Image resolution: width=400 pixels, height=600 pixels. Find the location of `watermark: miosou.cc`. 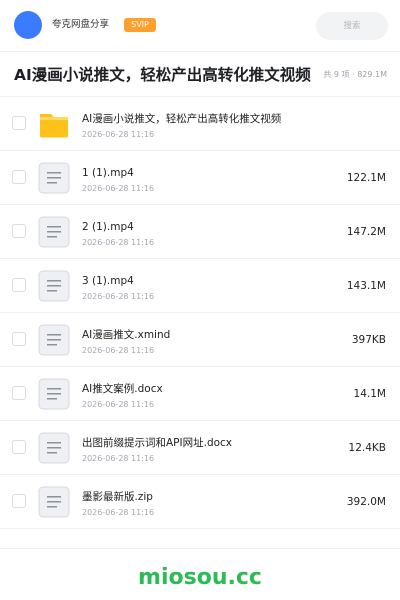

watermark: miosou.cc is located at coordinates (200, 577).